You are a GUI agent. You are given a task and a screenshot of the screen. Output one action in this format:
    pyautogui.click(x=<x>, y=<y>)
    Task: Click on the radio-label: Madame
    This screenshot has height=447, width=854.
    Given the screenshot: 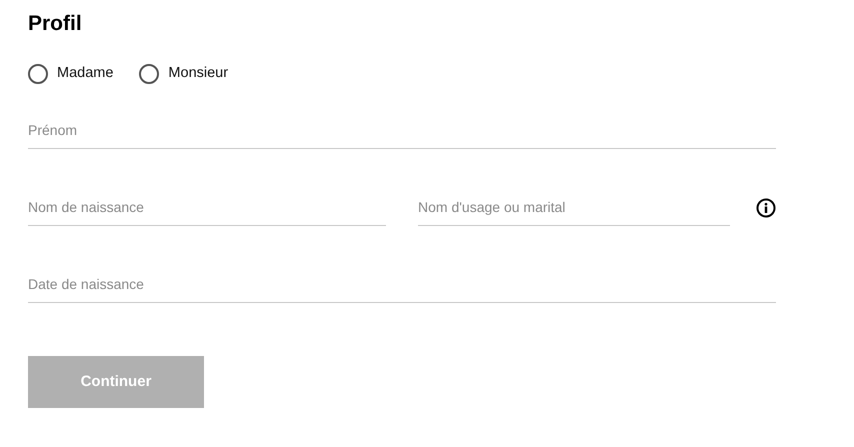 What is the action you would take?
    pyautogui.click(x=85, y=74)
    